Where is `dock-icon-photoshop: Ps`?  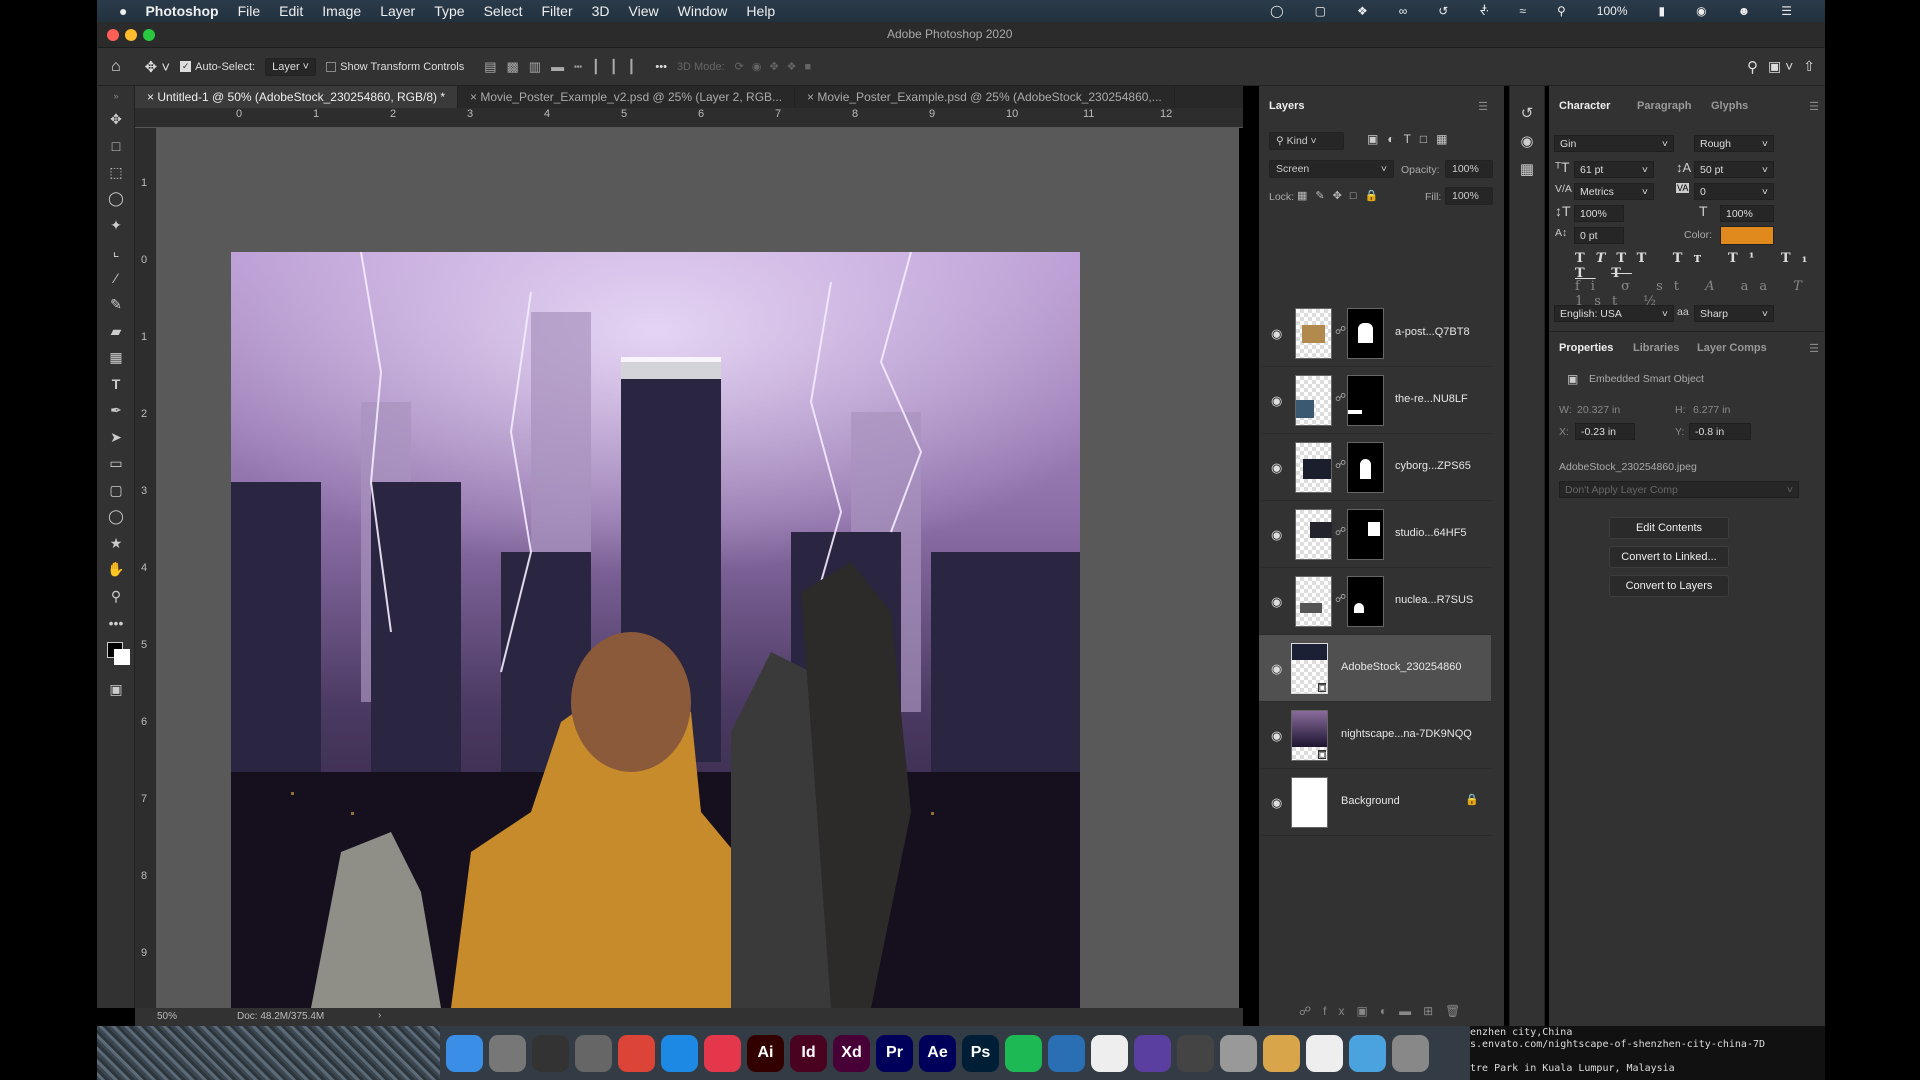 dock-icon-photoshop: Ps is located at coordinates (980, 1053).